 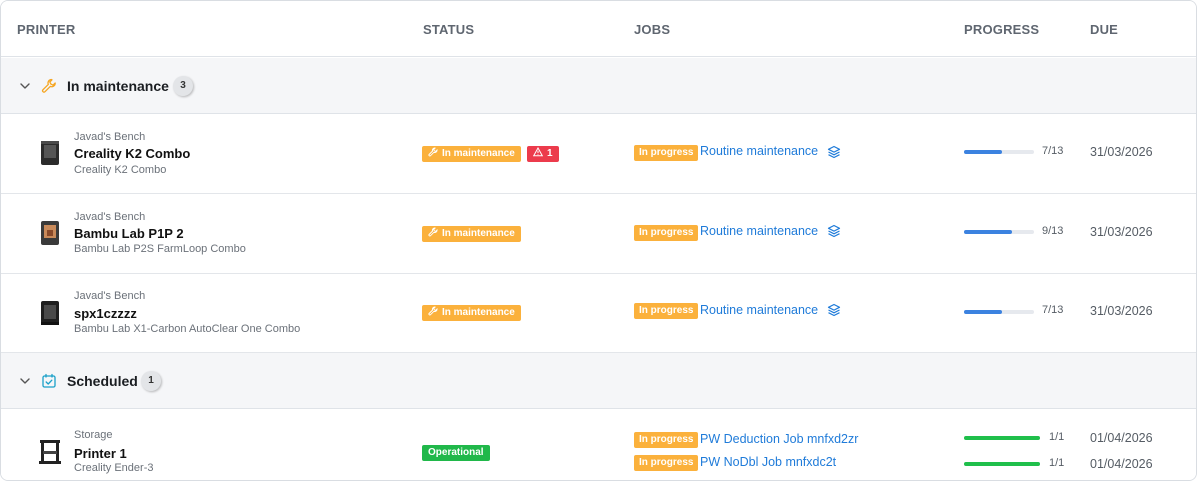 What do you see at coordinates (1001, 29) in the screenshot?
I see `column-header-progress: PROGRESS` at bounding box center [1001, 29].